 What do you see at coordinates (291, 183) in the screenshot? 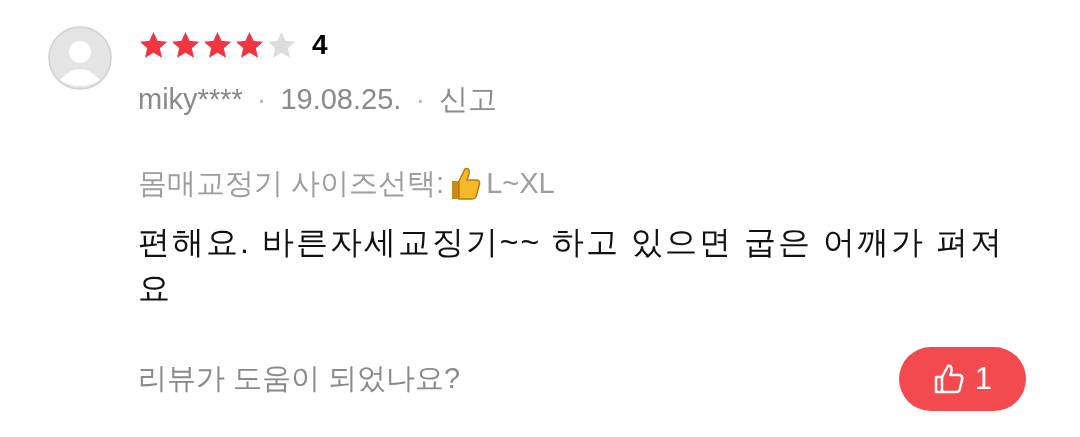
I see `option-label: 몸매교정기 사이즈선택:` at bounding box center [291, 183].